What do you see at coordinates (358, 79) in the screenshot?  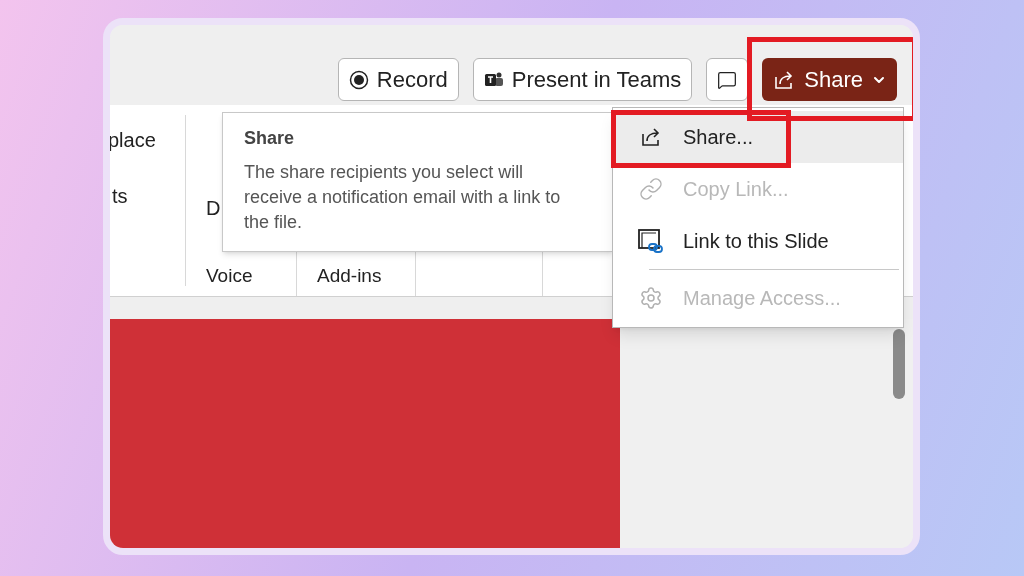 I see `record-icon` at bounding box center [358, 79].